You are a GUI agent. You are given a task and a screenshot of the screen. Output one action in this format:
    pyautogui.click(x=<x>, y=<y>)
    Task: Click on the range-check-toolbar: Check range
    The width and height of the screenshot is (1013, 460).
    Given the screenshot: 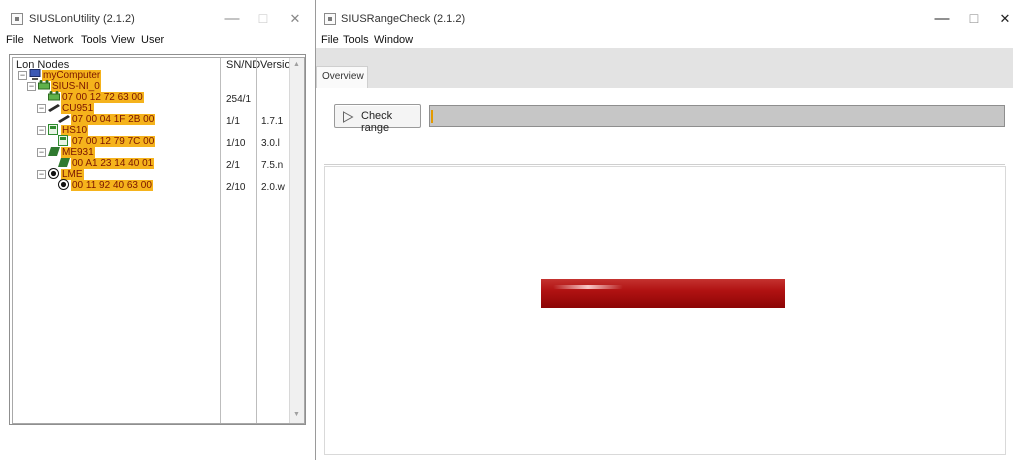 What is the action you would take?
    pyautogui.click(x=664, y=126)
    